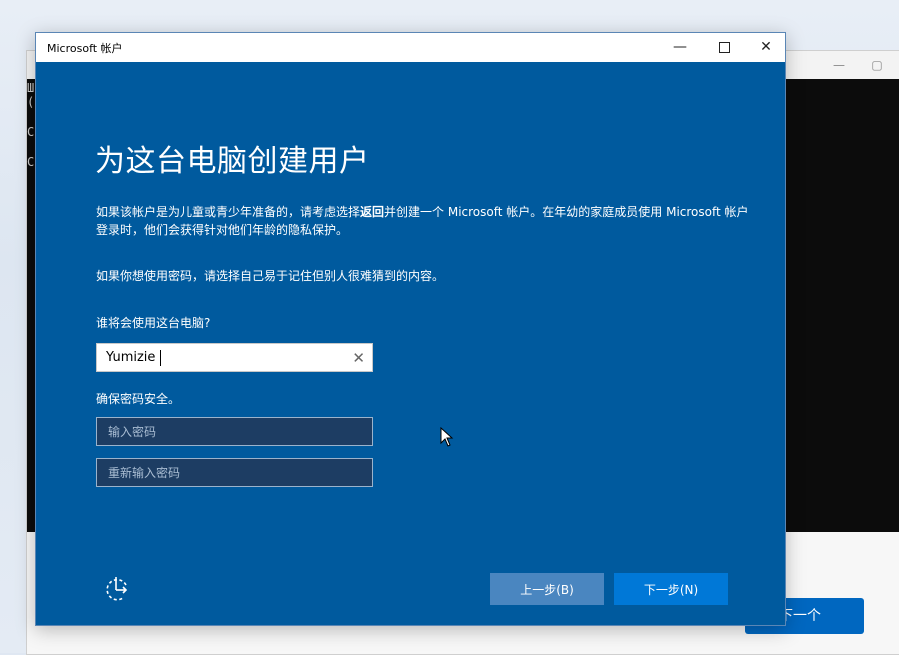 This screenshot has height=655, width=899. Describe the element at coordinates (724, 47) in the screenshot. I see `maximize-icon` at that location.